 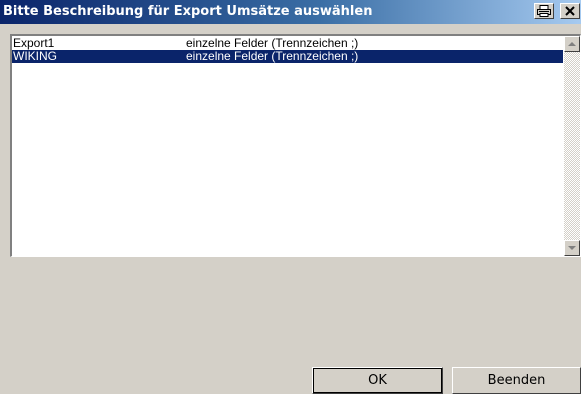 I want to click on list-item: WIKING einzelne Felder (Trennzeichen ;), so click(x=287, y=56).